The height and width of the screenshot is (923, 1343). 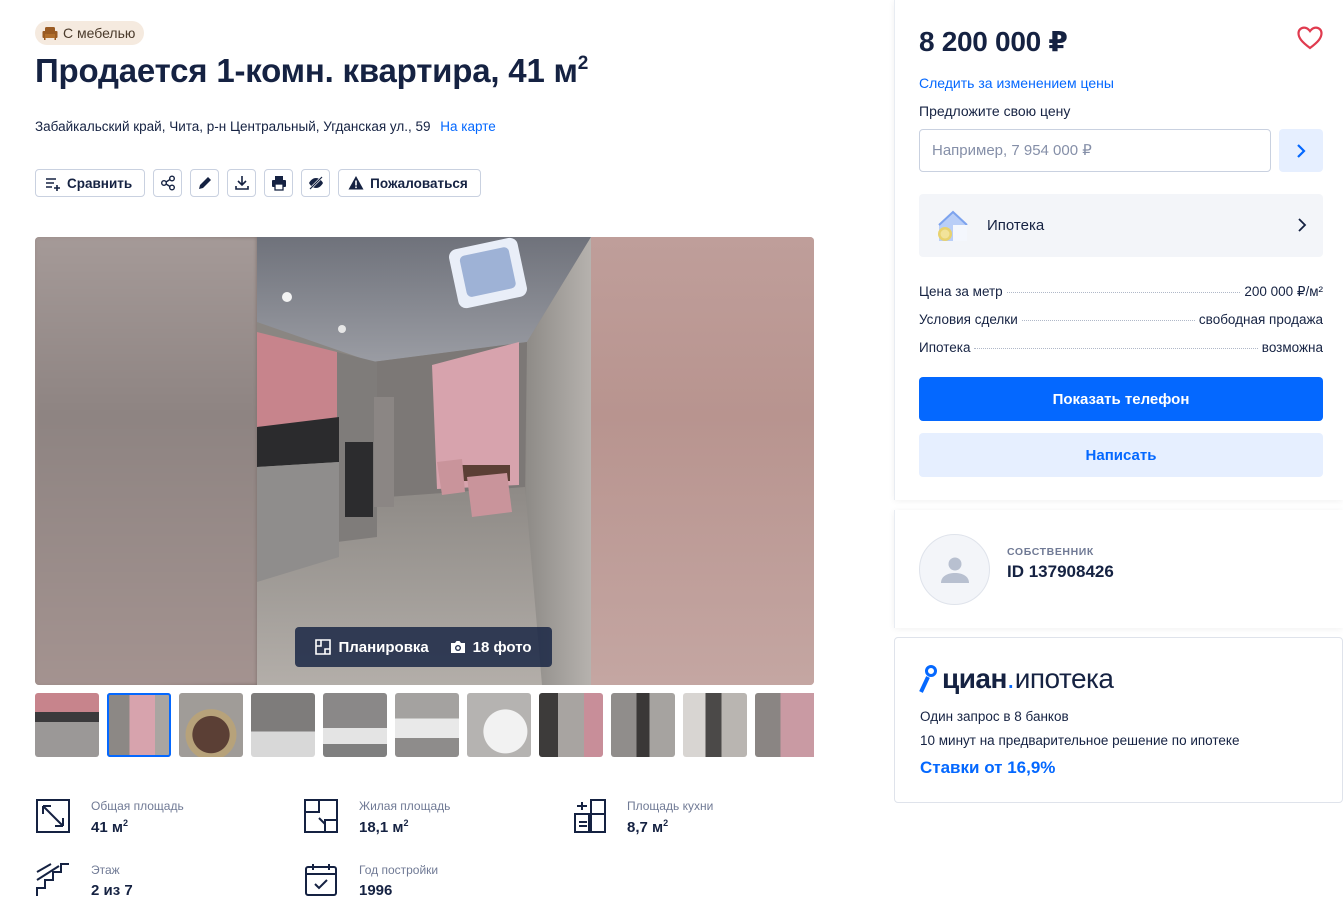 I want to click on download-button, so click(x=242, y=183).